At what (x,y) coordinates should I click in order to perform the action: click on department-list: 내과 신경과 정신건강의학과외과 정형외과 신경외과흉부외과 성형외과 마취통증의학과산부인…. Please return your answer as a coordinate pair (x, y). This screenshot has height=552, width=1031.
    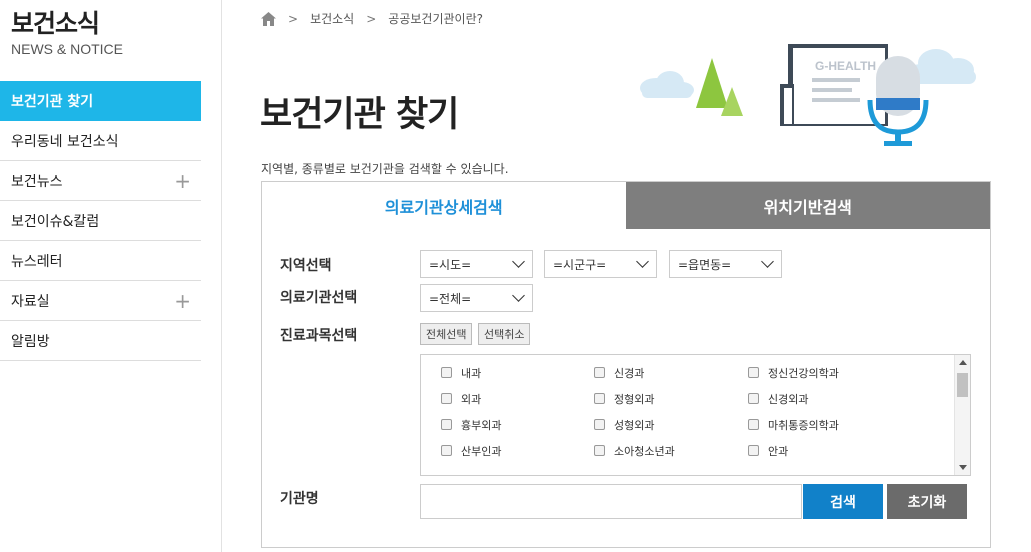
    Looking at the image, I should click on (695, 415).